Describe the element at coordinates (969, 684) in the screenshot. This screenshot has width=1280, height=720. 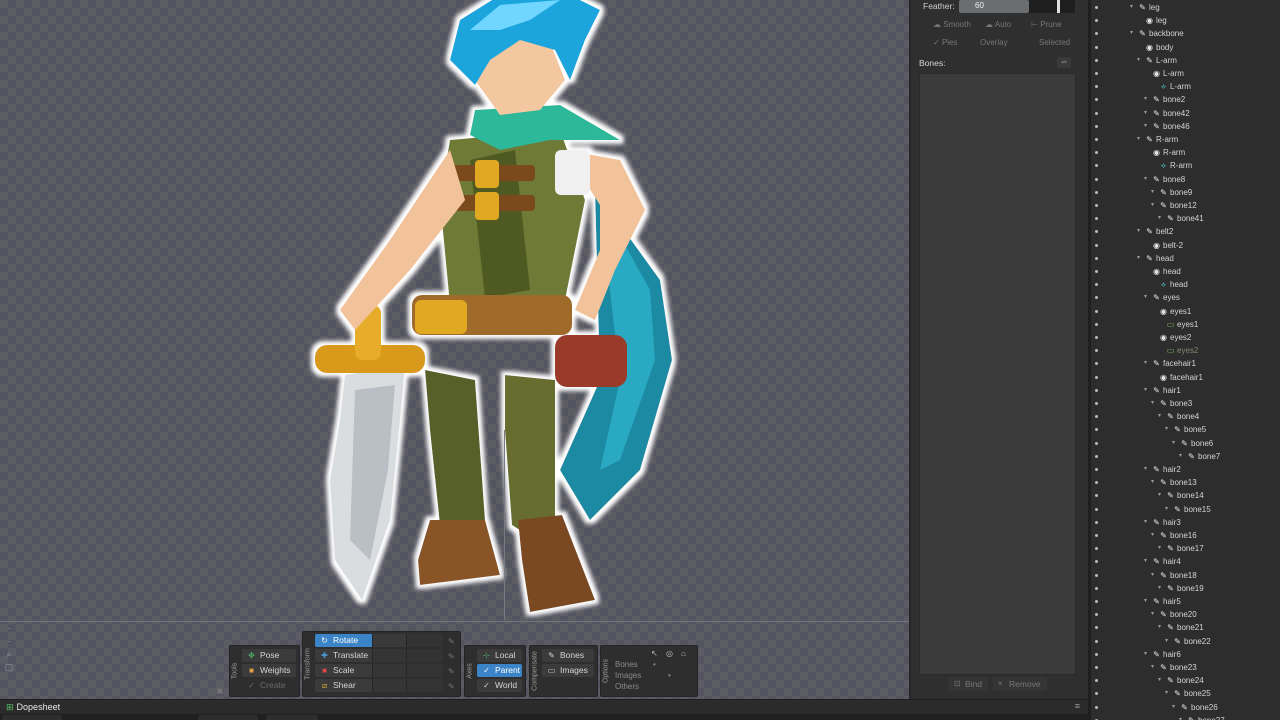
I see `bind-button: ⊡ Bind` at that location.